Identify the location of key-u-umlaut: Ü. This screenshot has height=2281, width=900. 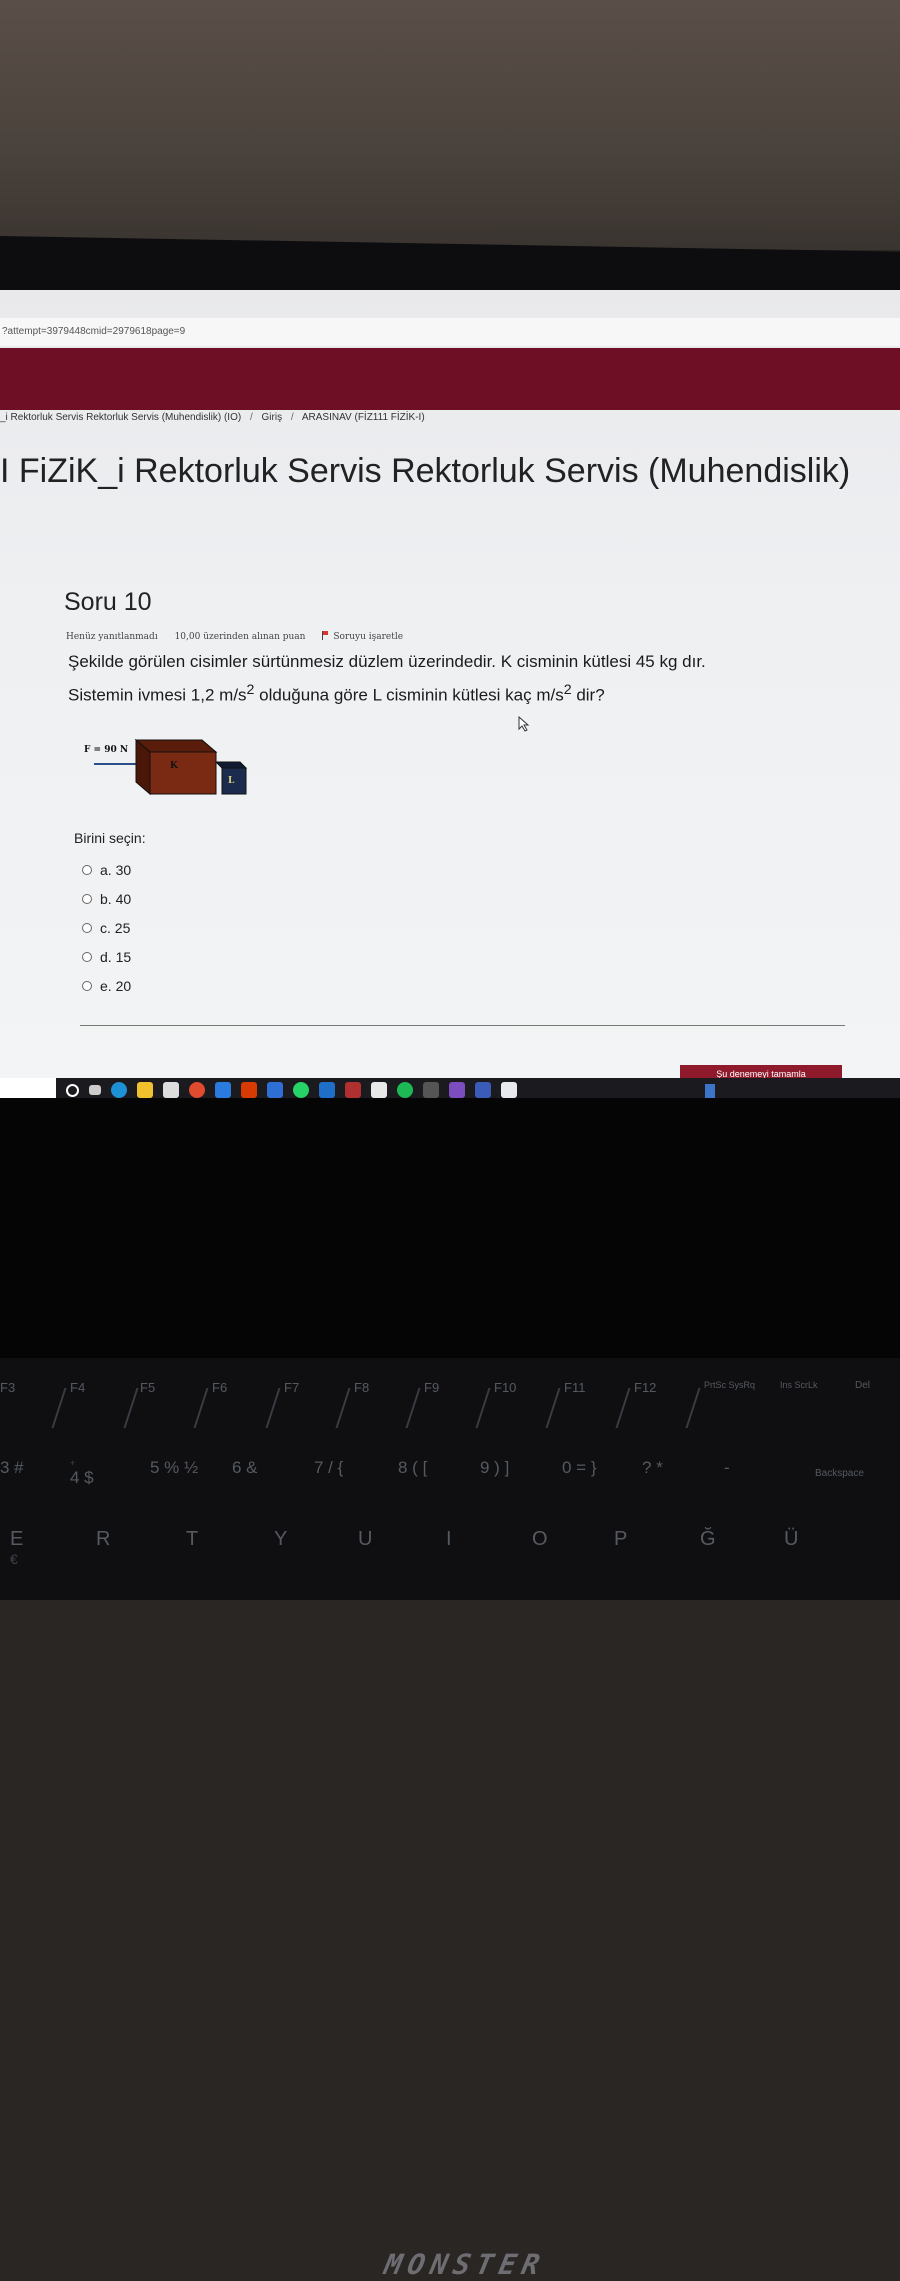
(791, 1539).